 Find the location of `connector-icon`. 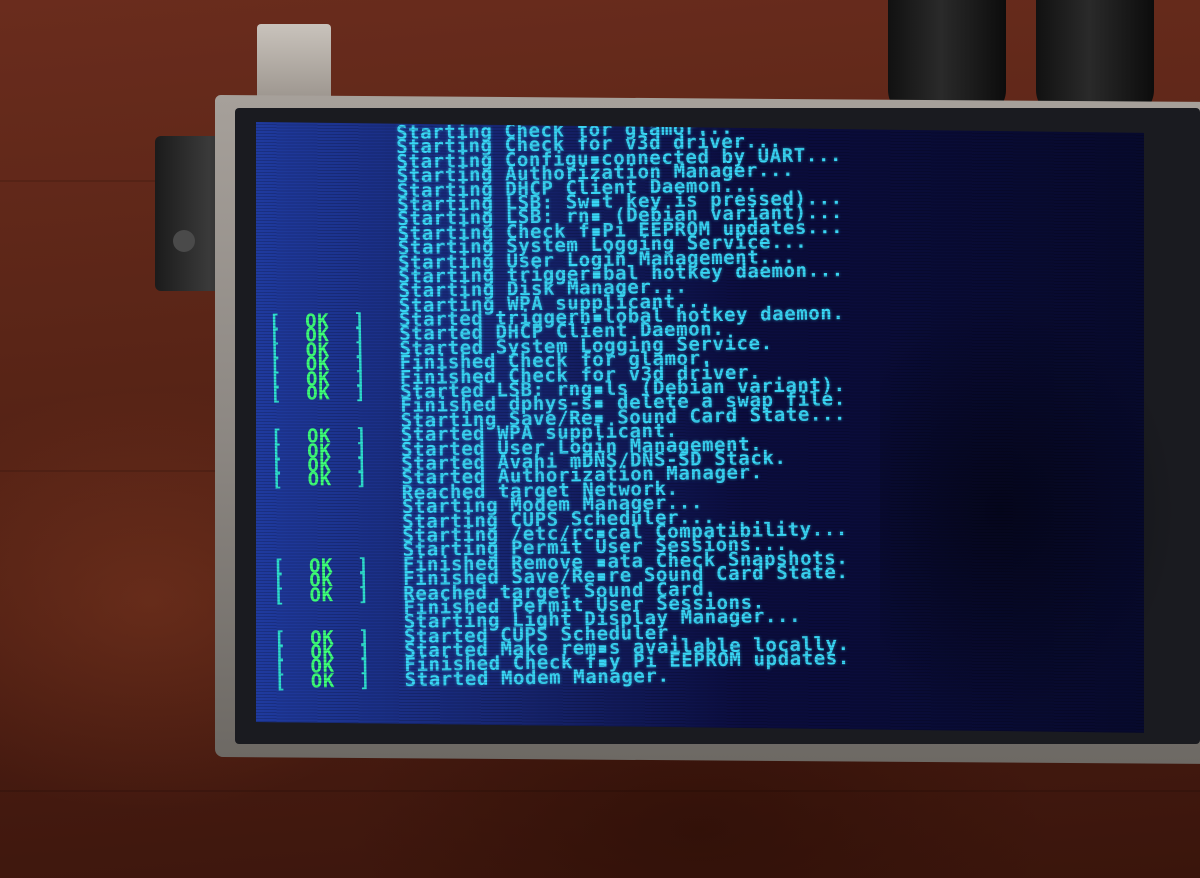

connector-icon is located at coordinates (184, 241).